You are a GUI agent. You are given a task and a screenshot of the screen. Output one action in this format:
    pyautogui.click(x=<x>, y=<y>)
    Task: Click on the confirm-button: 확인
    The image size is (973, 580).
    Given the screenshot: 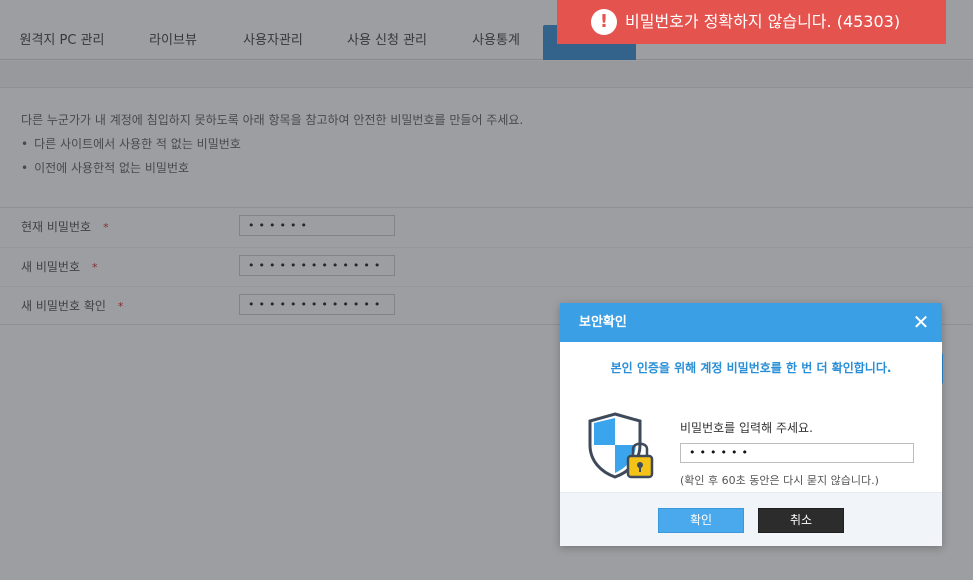 What is the action you would take?
    pyautogui.click(x=701, y=520)
    